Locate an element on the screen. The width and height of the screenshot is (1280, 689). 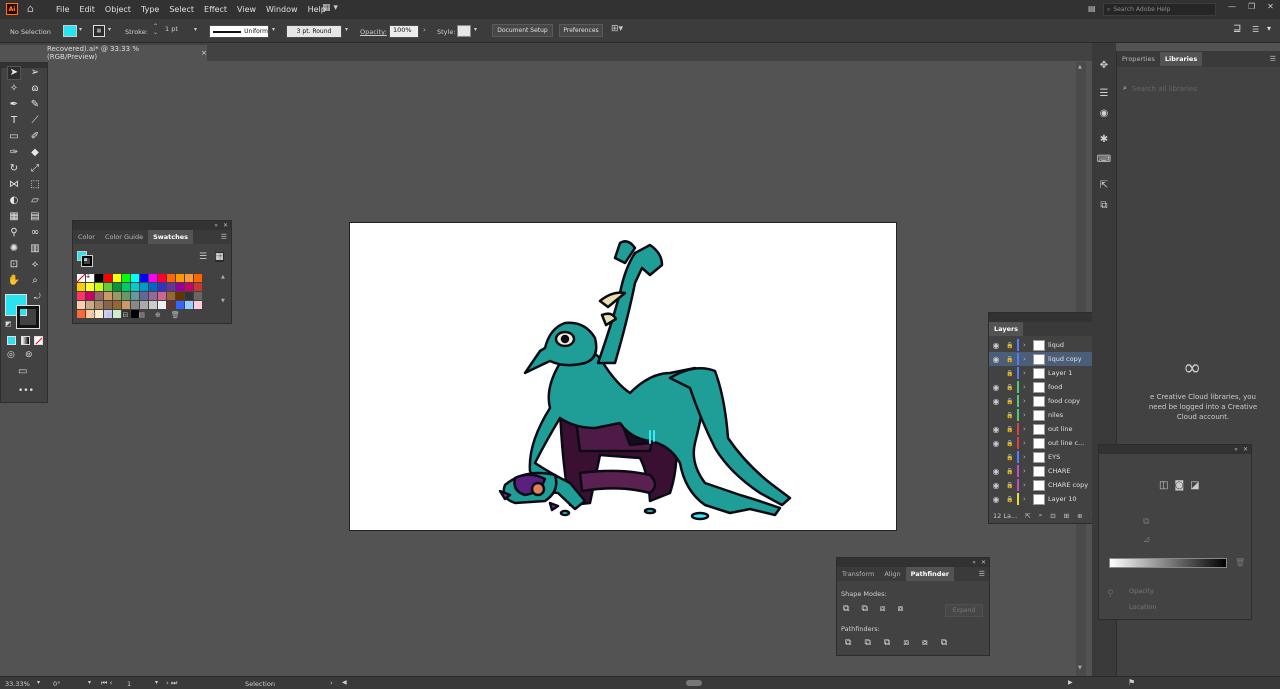
brushes-icon: ✱ is located at coordinates (1104, 139).